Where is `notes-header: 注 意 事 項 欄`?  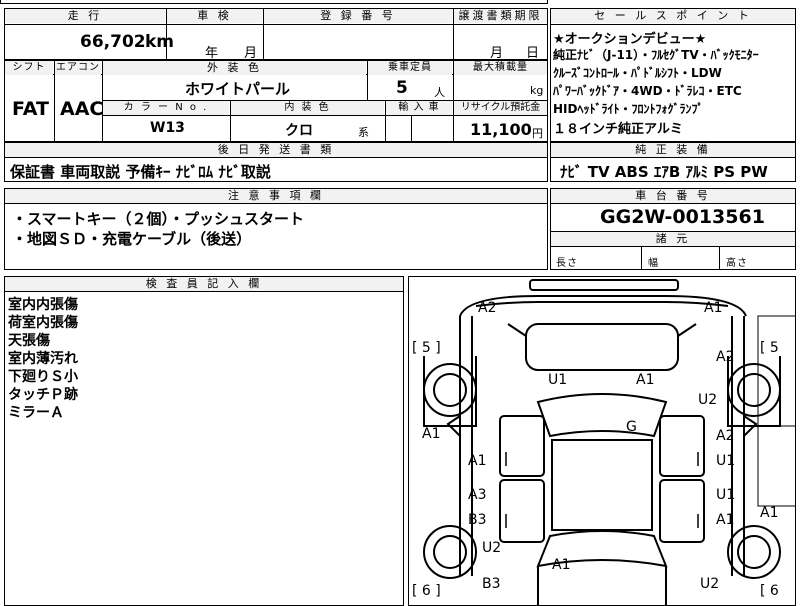
notes-header: 注 意 事 項 欄 is located at coordinates (276, 196).